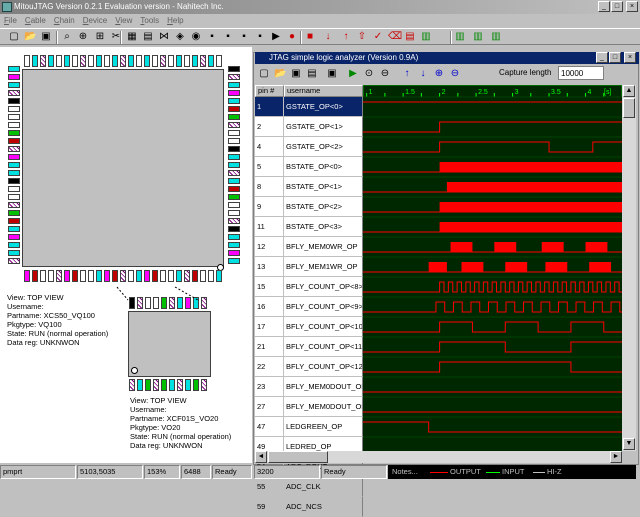  I want to click on analyzer-close-button: ×, so click(630, 57).